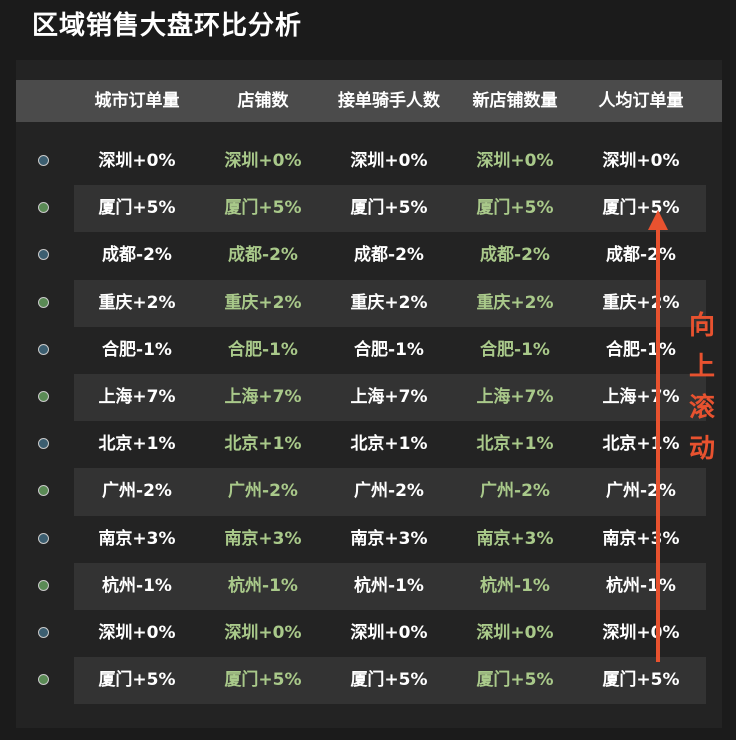 The image size is (736, 740). I want to click on cell-new-stores: 重庆+2%, so click(515, 302).